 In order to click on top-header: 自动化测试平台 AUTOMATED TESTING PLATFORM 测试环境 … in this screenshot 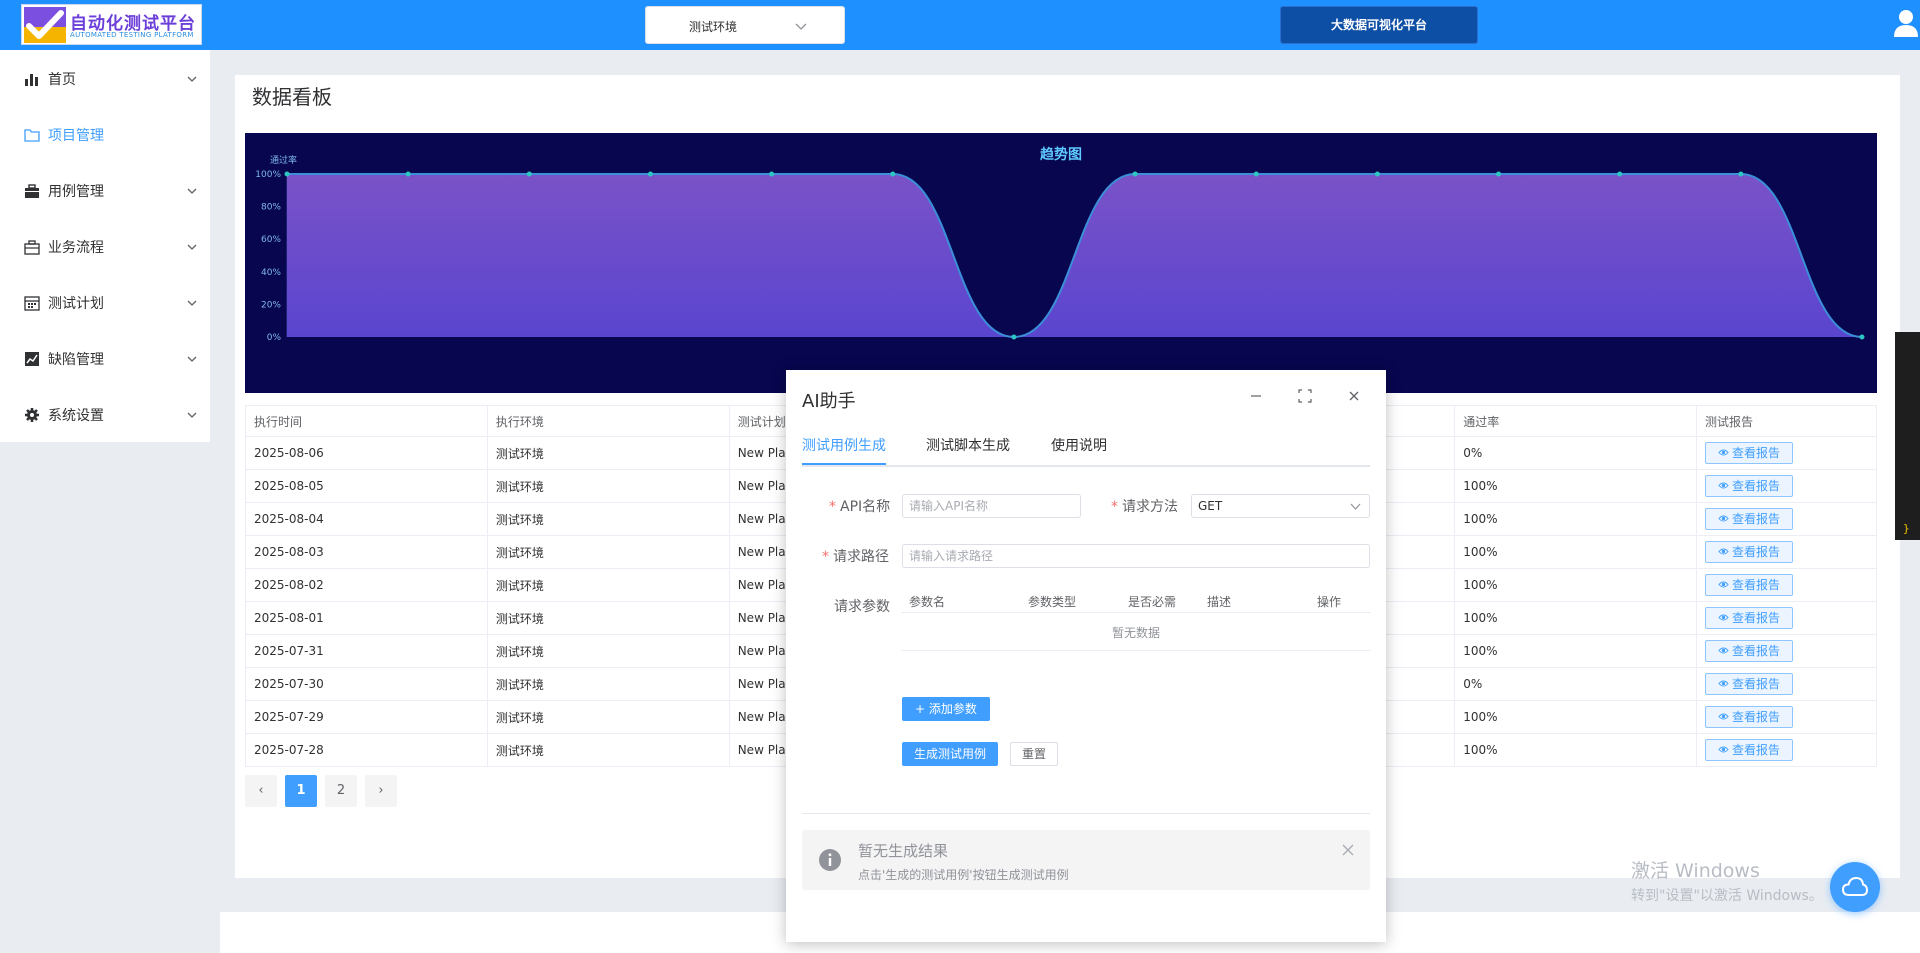, I will do `click(960, 25)`.